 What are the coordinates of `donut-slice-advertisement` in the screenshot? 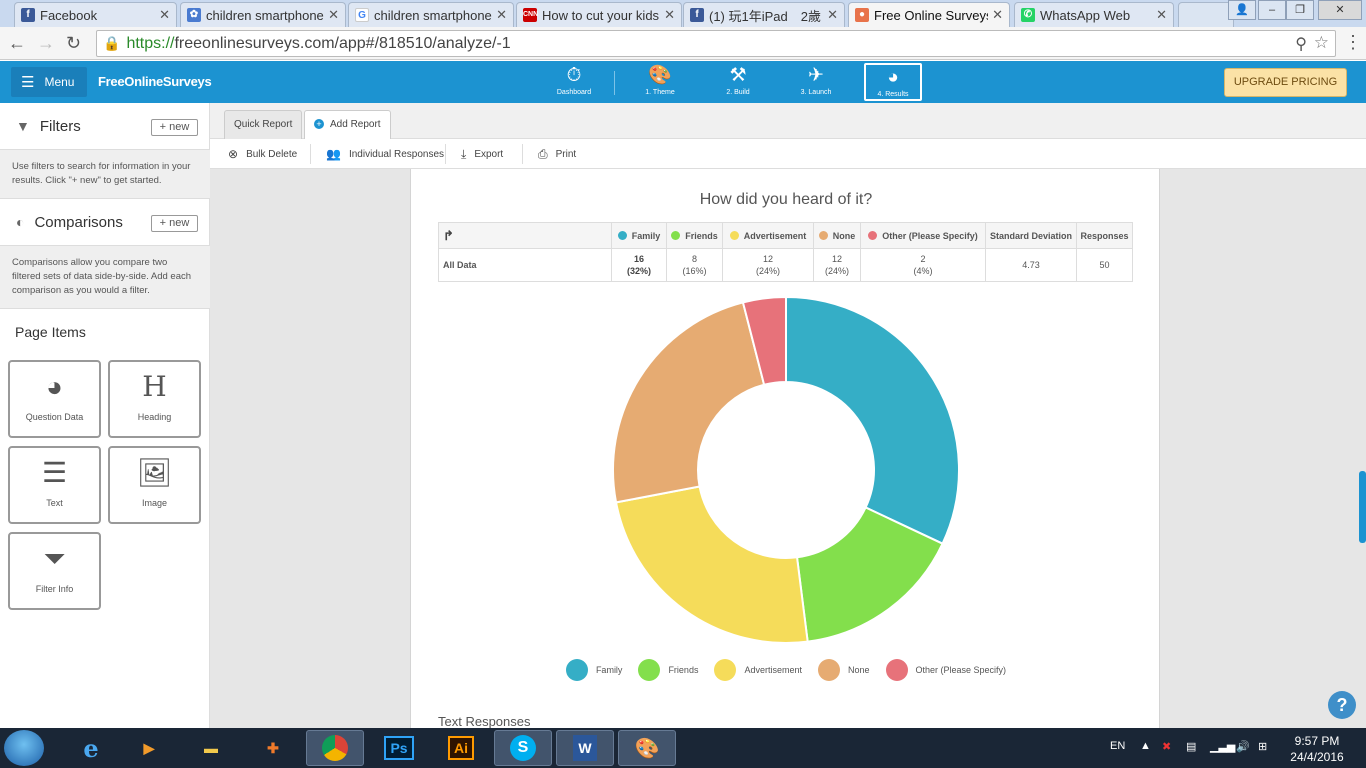 It's located at (711, 564).